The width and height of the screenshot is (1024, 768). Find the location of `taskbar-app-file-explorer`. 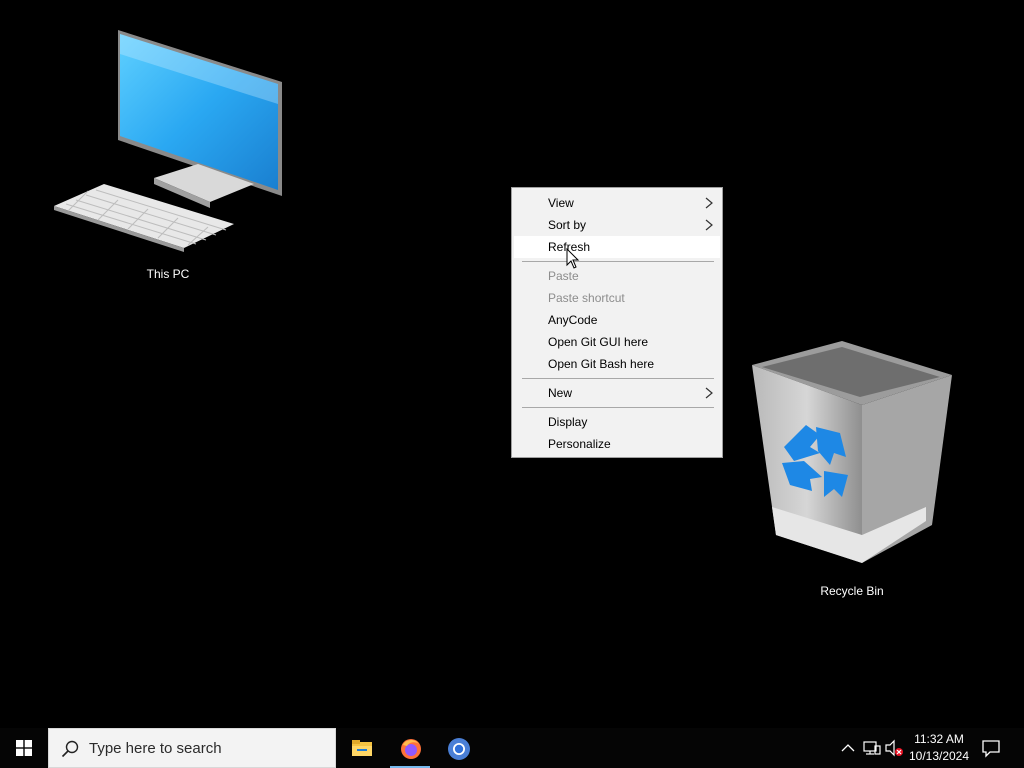

taskbar-app-file-explorer is located at coordinates (362, 748).